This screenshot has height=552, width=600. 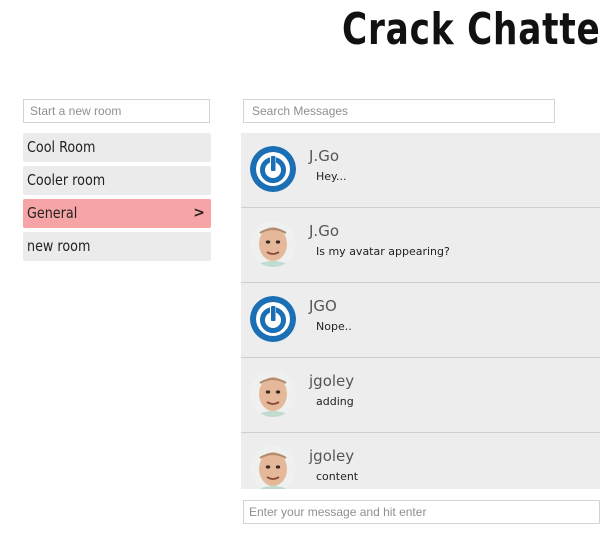 What do you see at coordinates (66, 180) in the screenshot?
I see `room-label: Cooler room` at bounding box center [66, 180].